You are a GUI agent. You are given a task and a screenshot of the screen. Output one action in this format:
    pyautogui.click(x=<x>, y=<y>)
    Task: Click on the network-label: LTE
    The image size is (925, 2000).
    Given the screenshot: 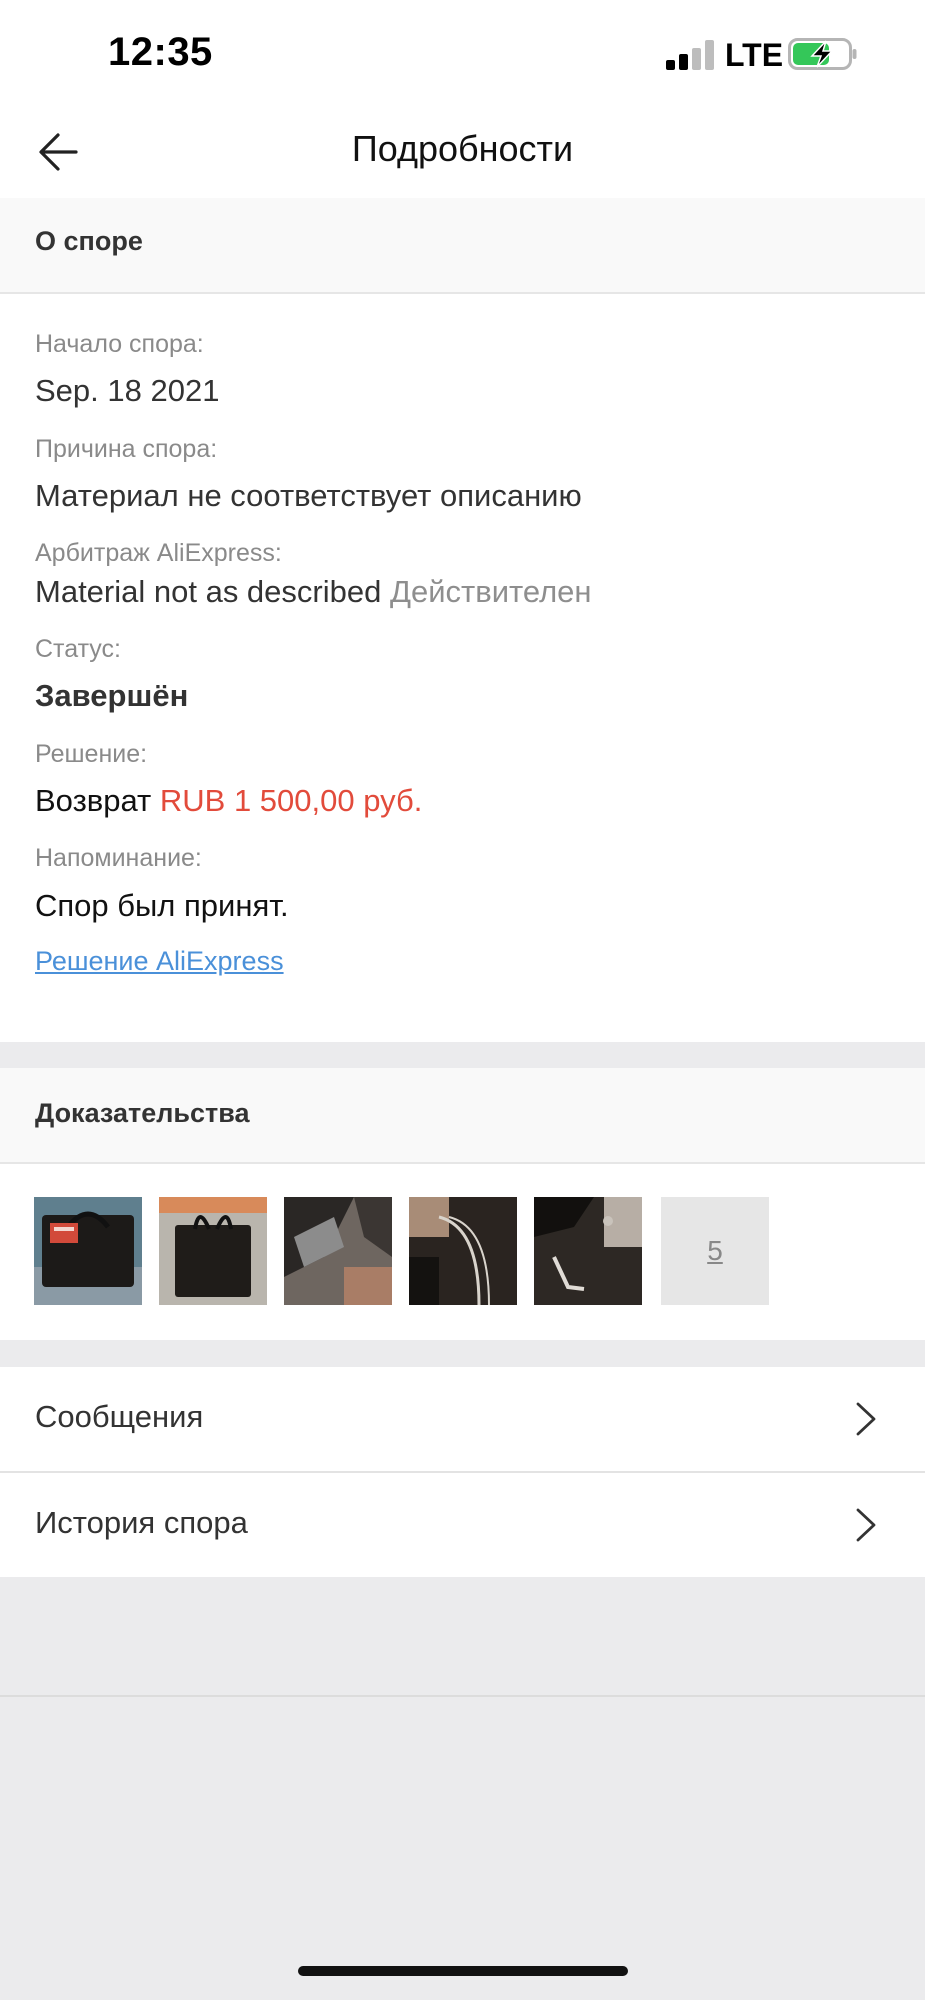 What is the action you would take?
    pyautogui.click(x=754, y=55)
    